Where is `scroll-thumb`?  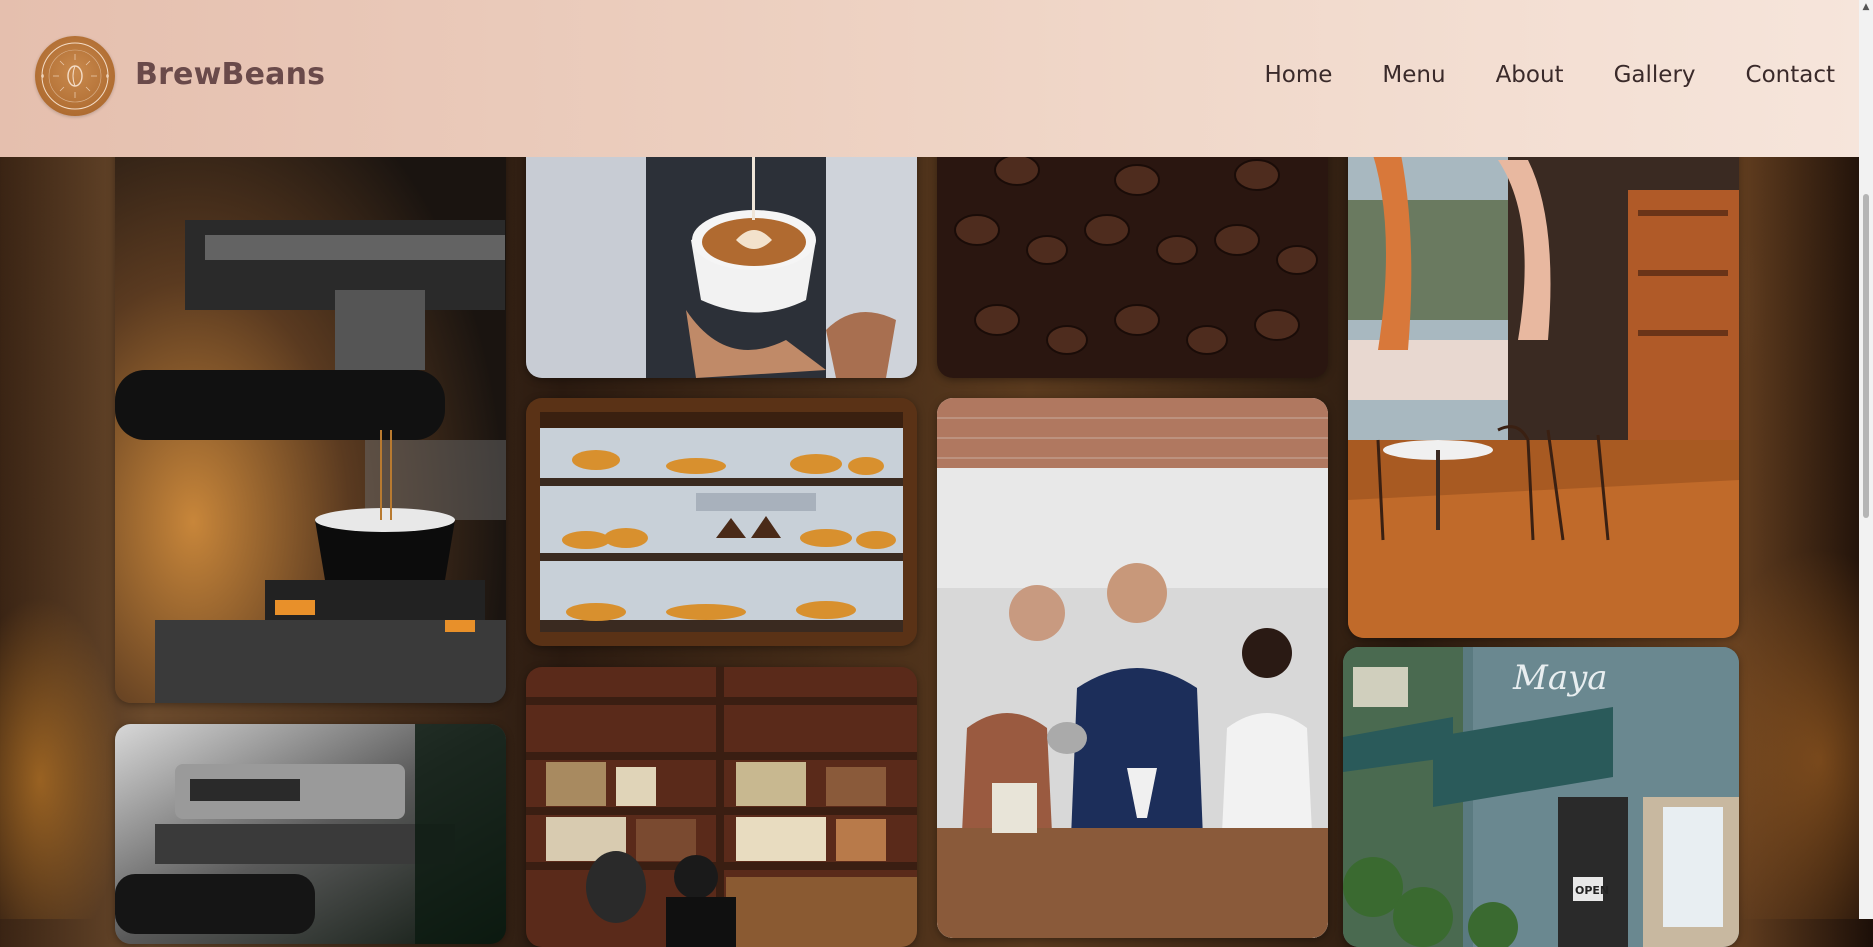 scroll-thumb is located at coordinates (1866, 356).